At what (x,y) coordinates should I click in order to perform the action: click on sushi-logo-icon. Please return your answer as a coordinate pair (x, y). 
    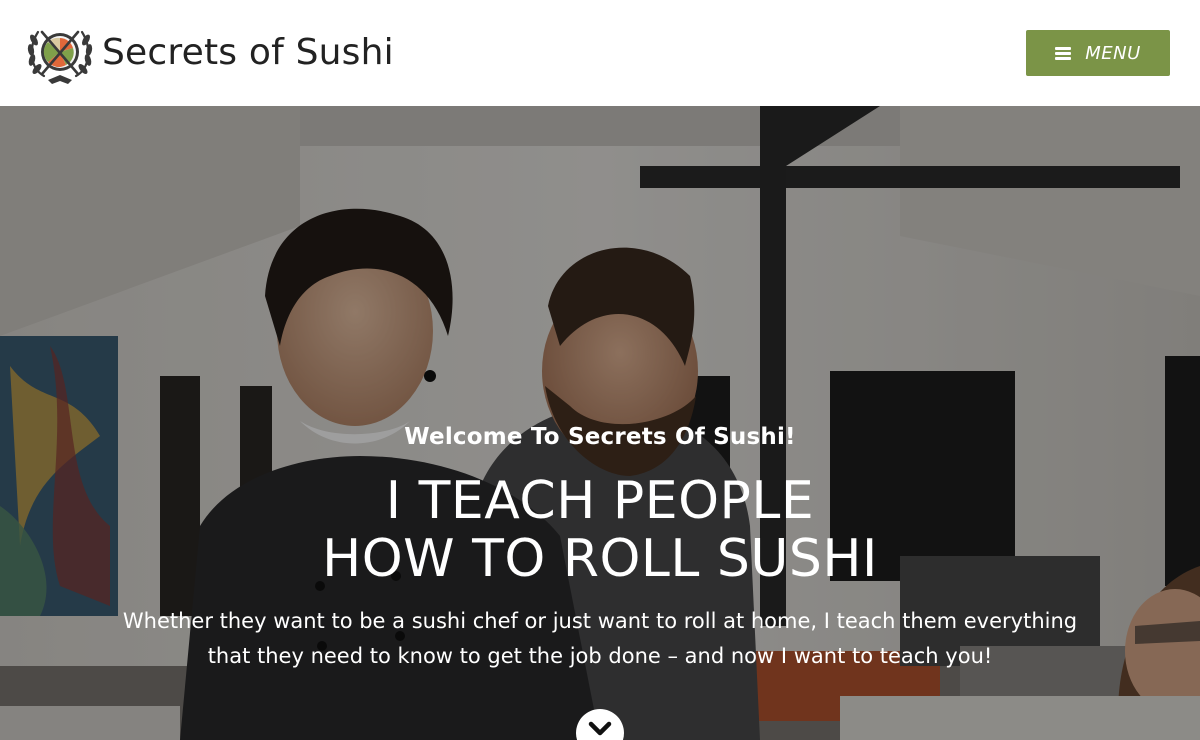
    Looking at the image, I should click on (60, 57).